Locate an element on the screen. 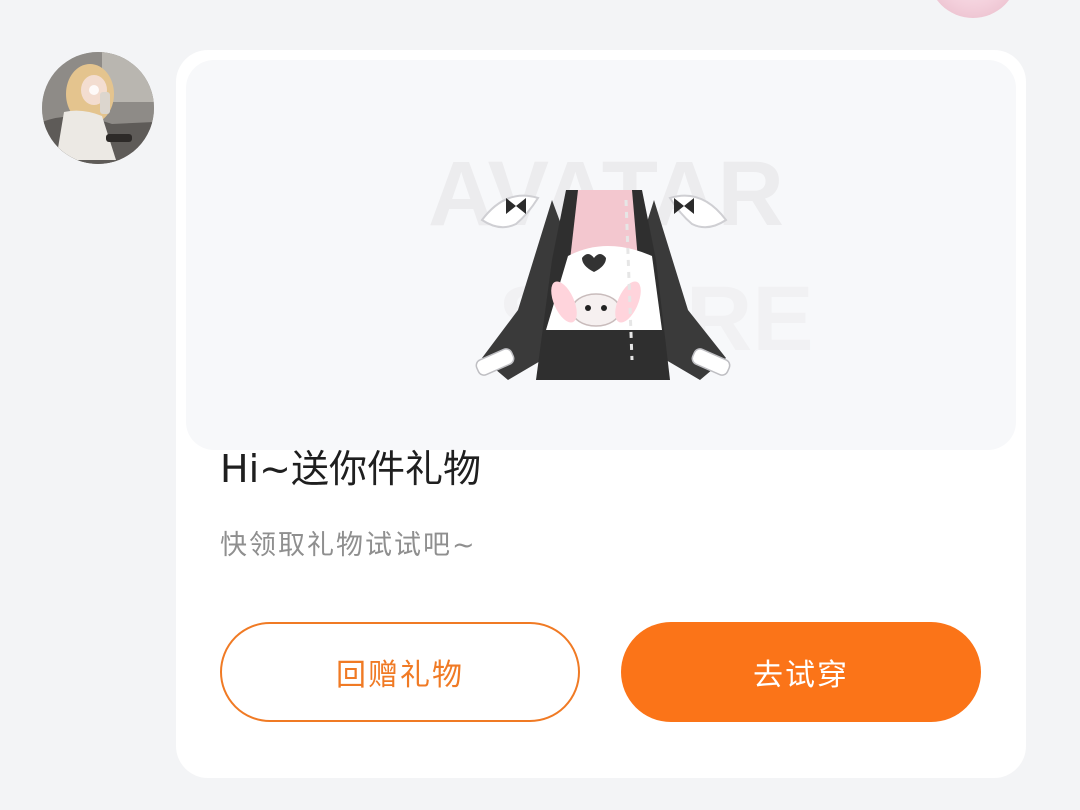  try-on-button: 去试穿 is located at coordinates (801, 672).